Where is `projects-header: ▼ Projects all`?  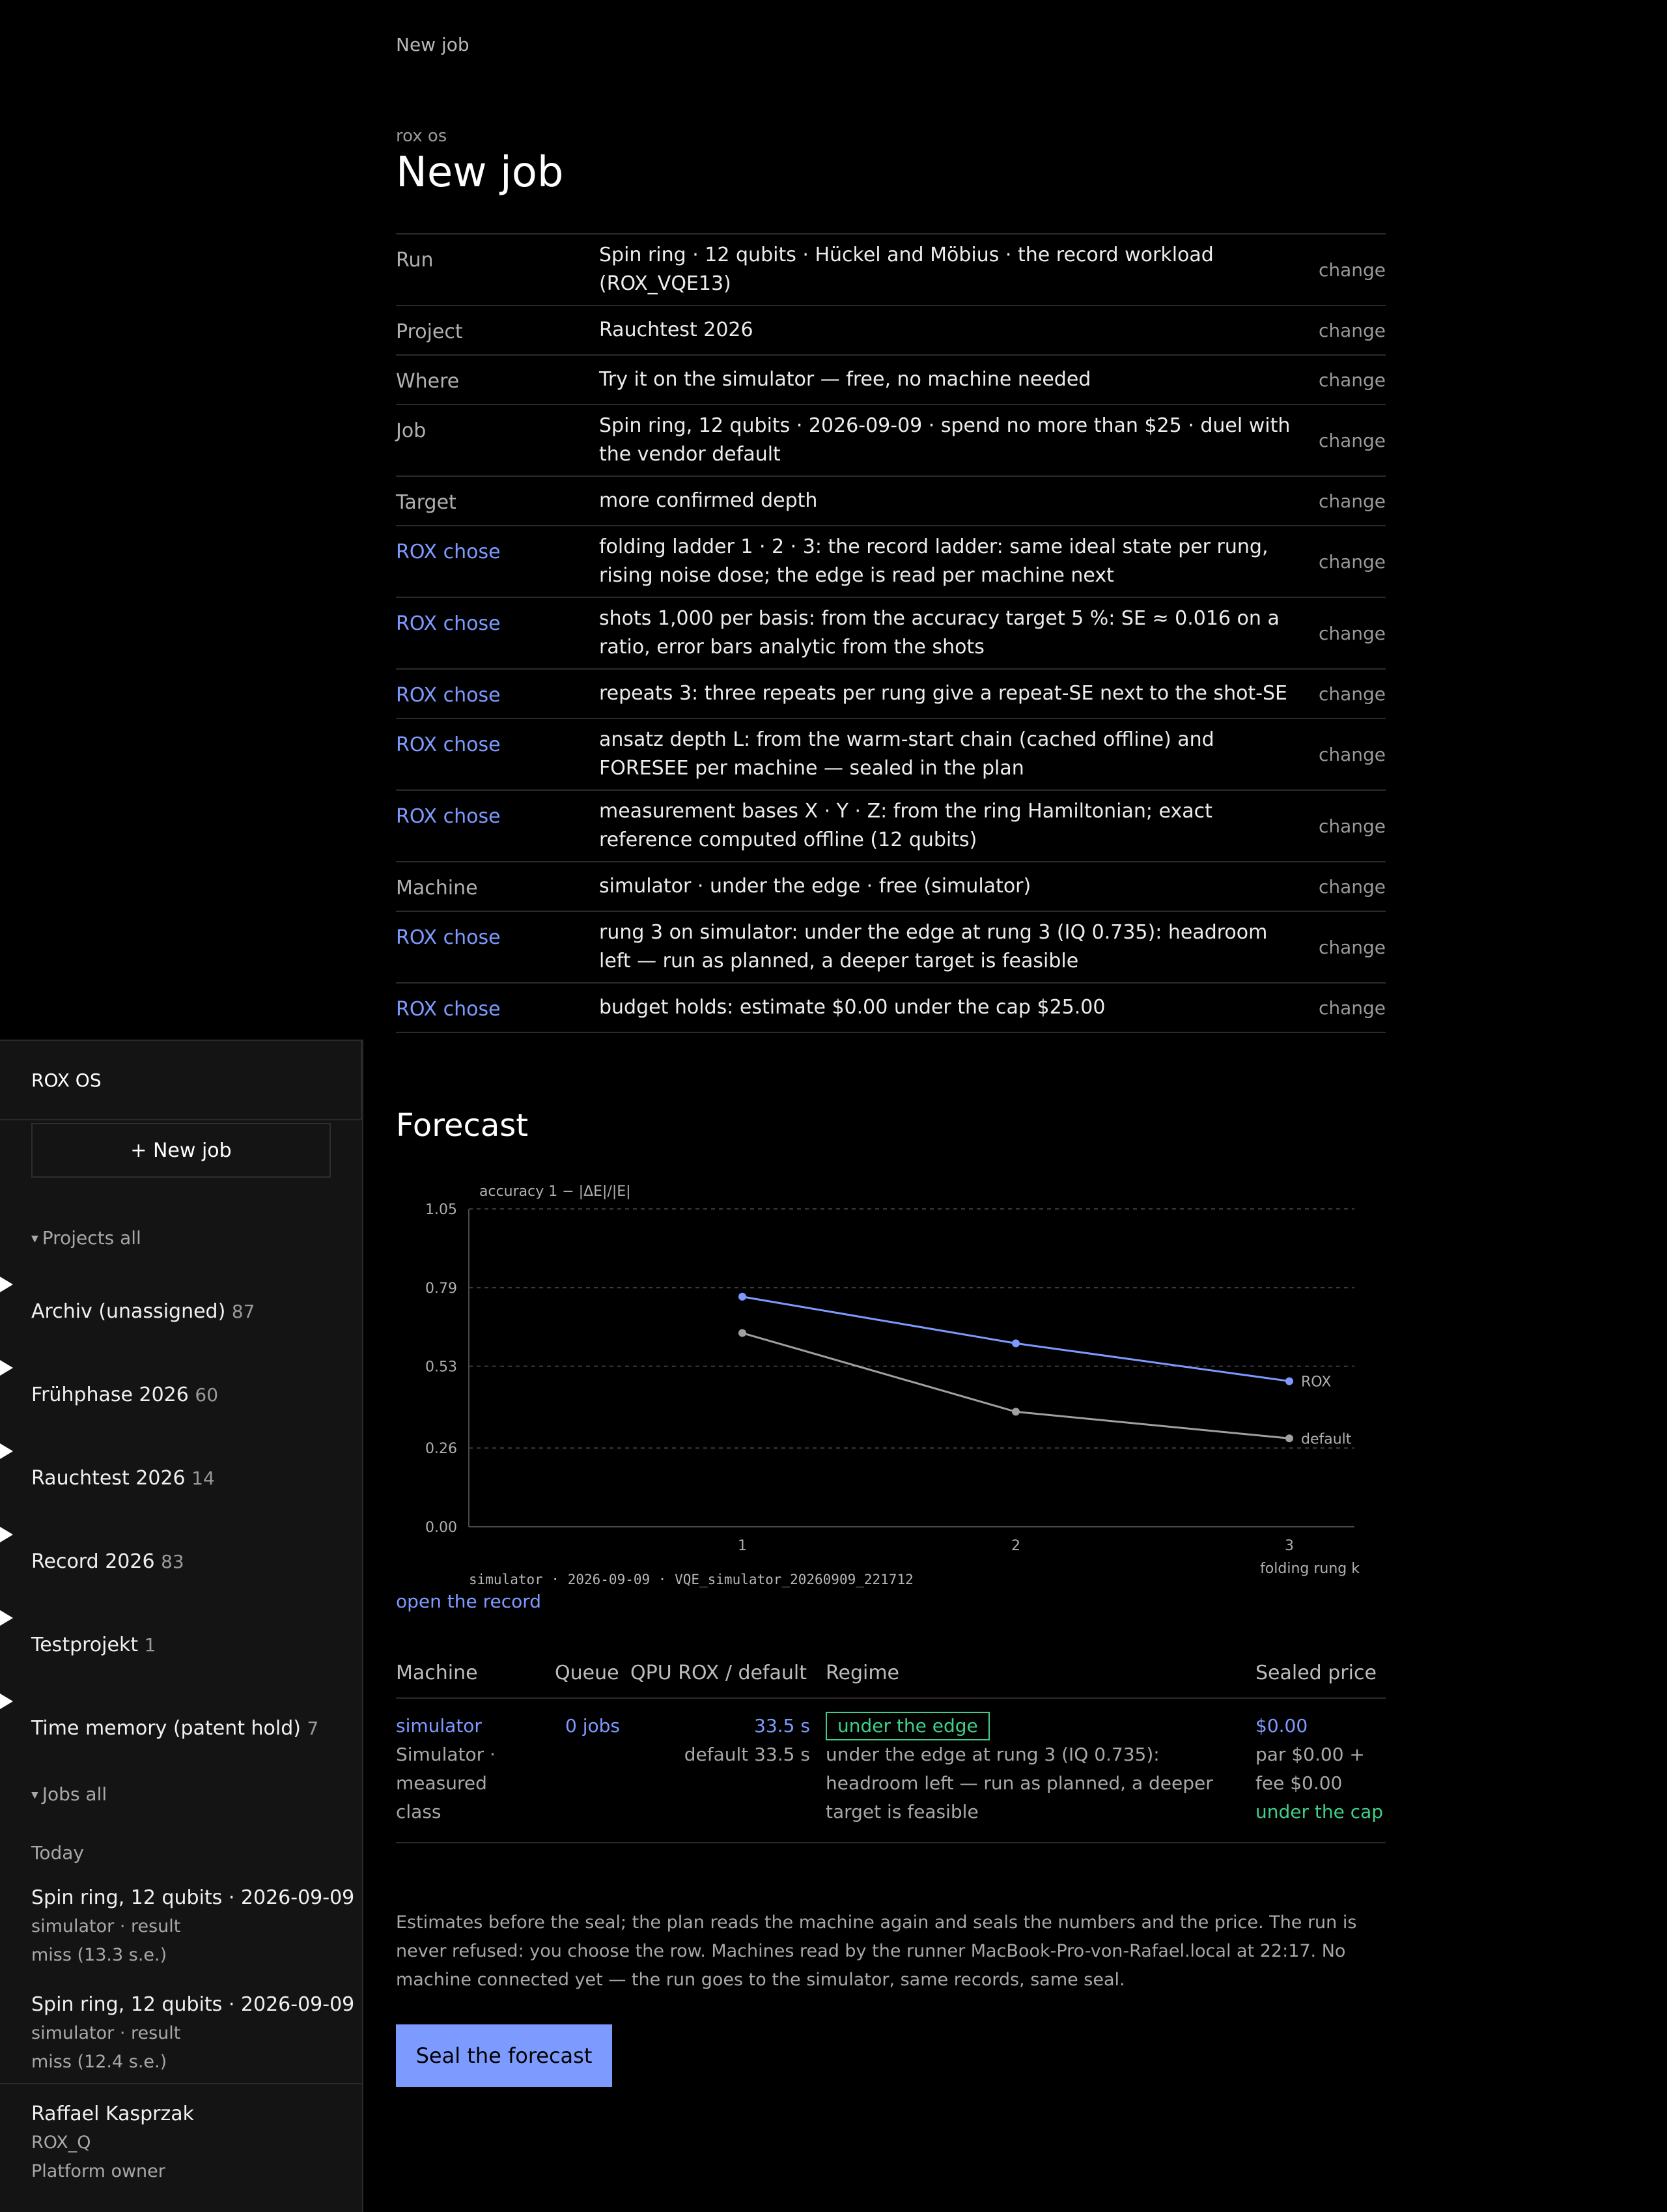
projects-header: ▼ Projects all is located at coordinates (86, 1238).